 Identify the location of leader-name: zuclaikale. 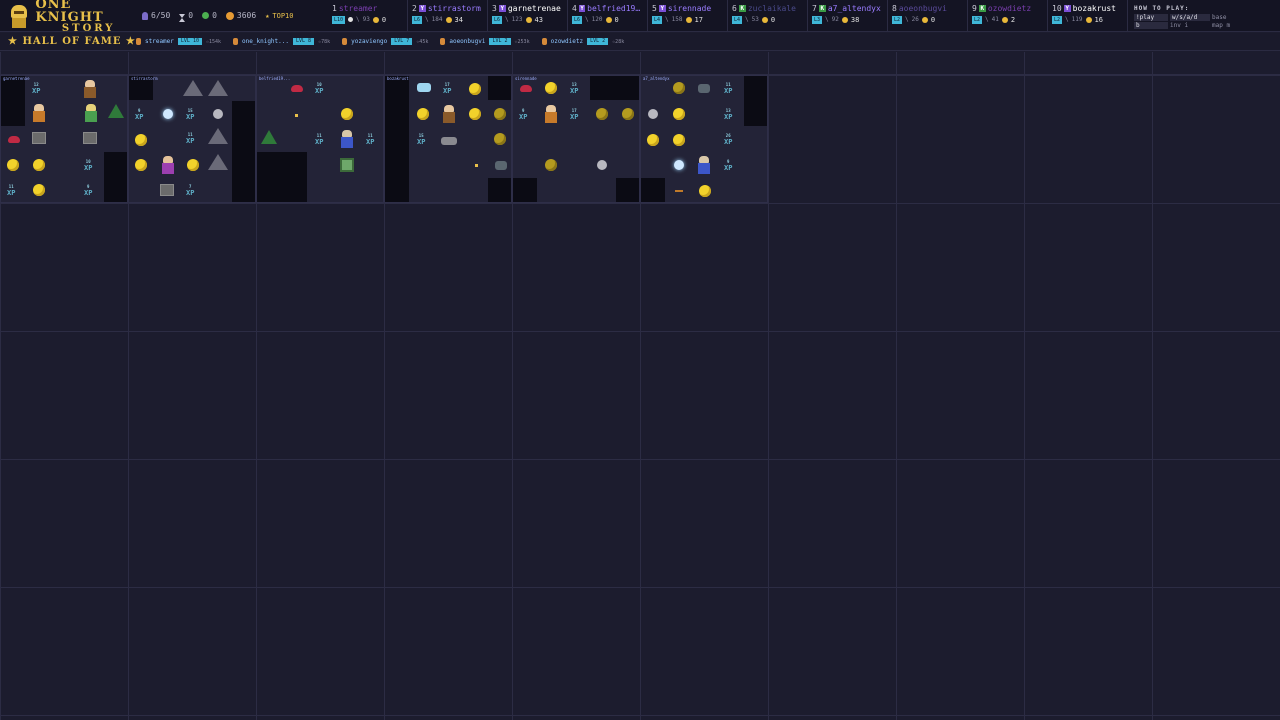
(771, 8).